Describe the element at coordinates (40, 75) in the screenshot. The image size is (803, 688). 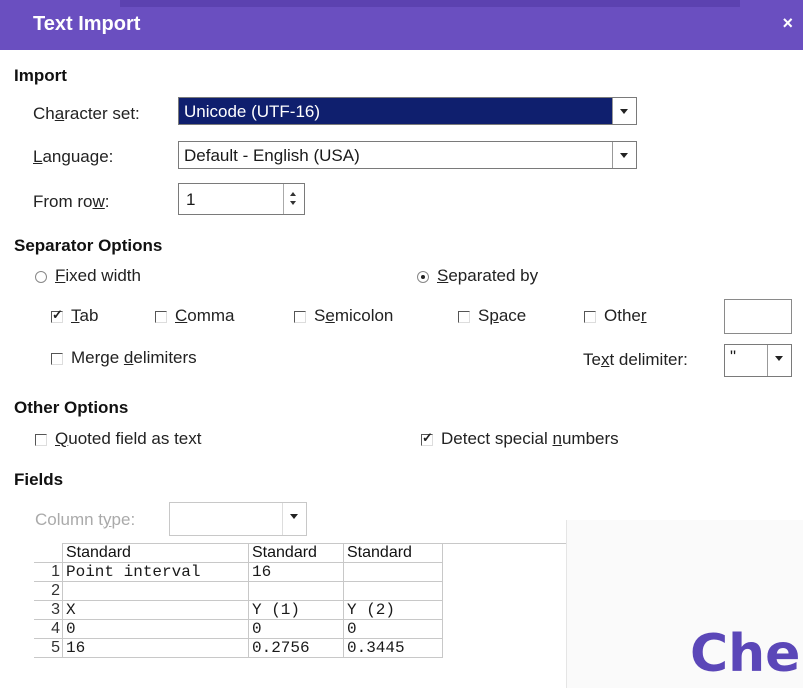
I see `import-heading: Import` at that location.